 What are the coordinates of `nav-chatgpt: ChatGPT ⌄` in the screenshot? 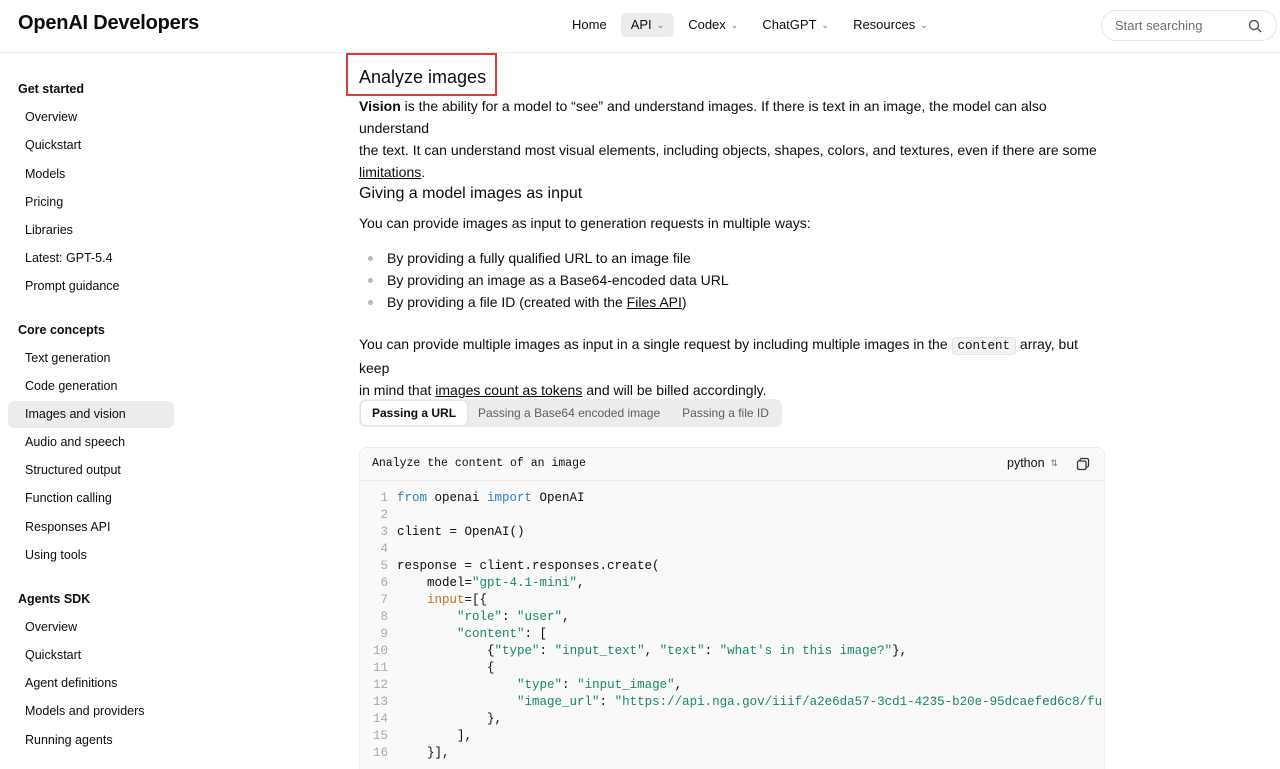 It's located at (795, 25).